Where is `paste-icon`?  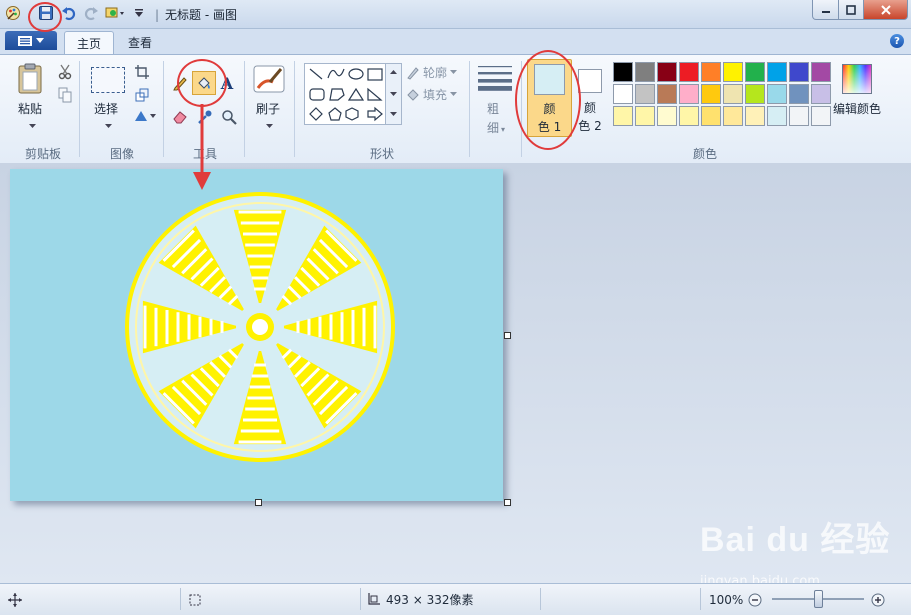
paste-icon is located at coordinates (31, 79).